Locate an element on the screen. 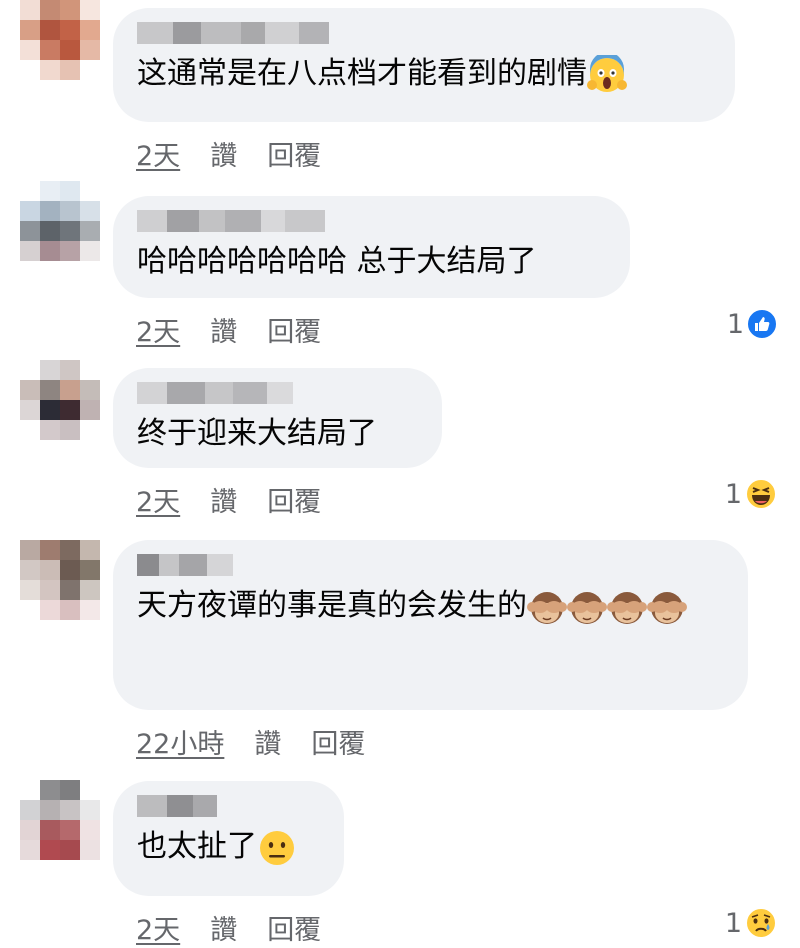 Image resolution: width=800 pixels, height=948 pixels. comment-text: 也太扯了 is located at coordinates (228, 847).